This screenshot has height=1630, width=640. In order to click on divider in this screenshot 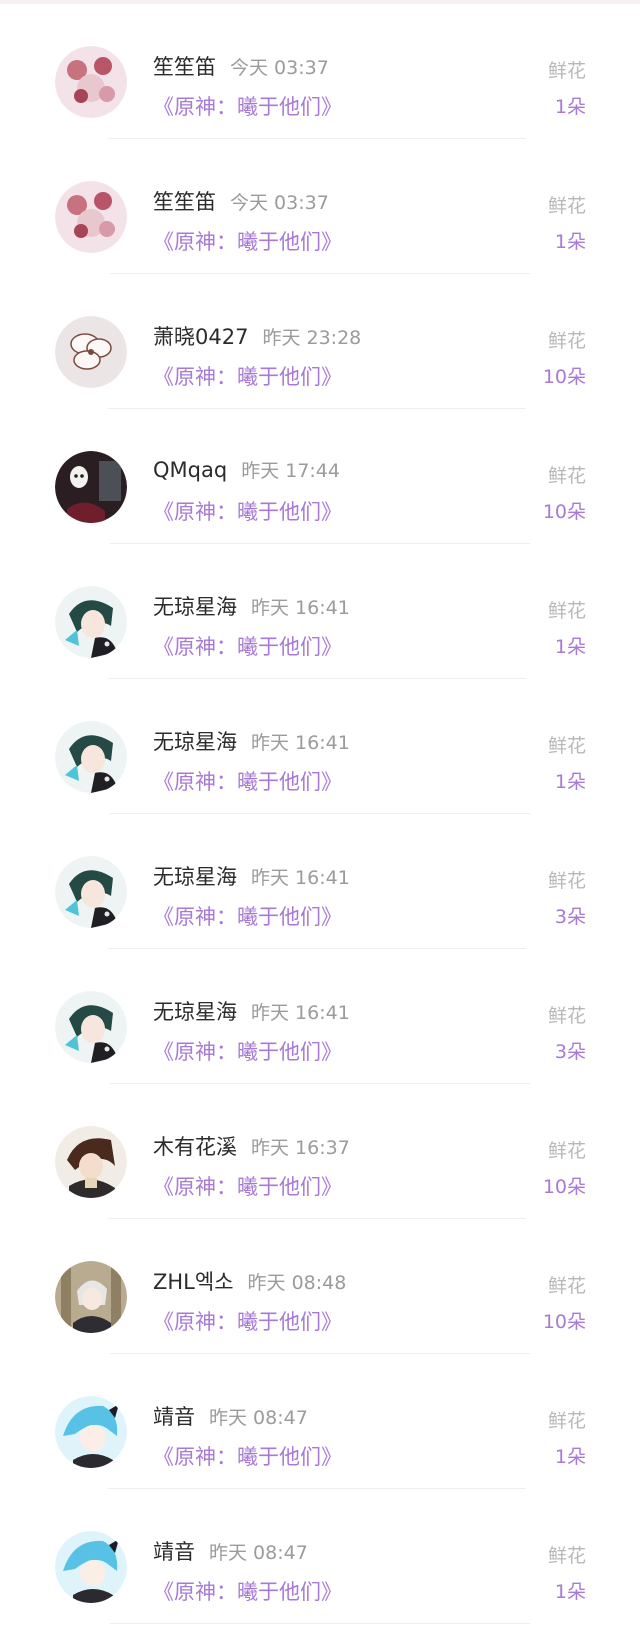, I will do `click(320, 1623)`.